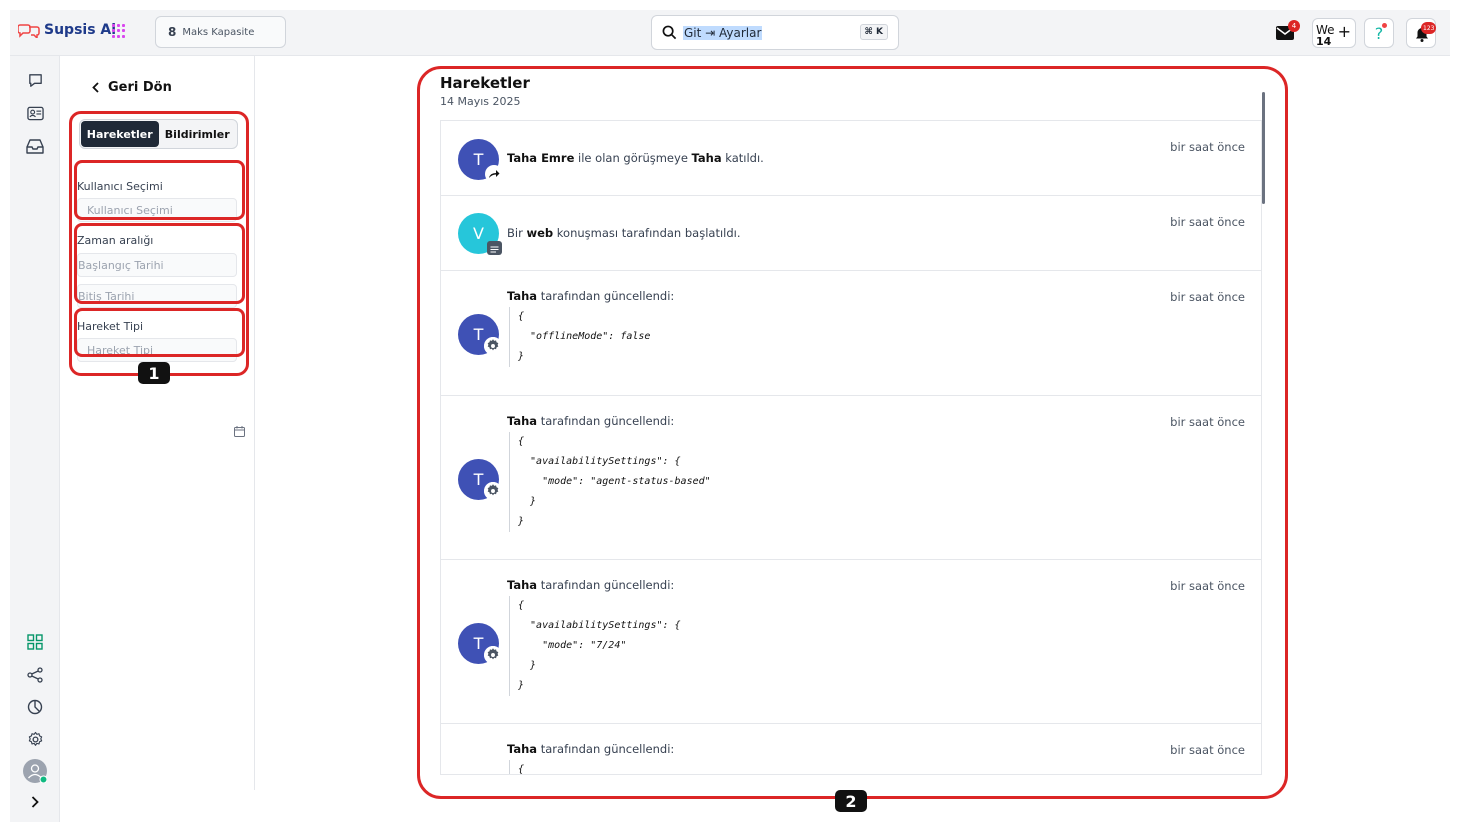 This screenshot has height=830, width=1460. I want to click on share-nodes-icon, so click(35, 675).